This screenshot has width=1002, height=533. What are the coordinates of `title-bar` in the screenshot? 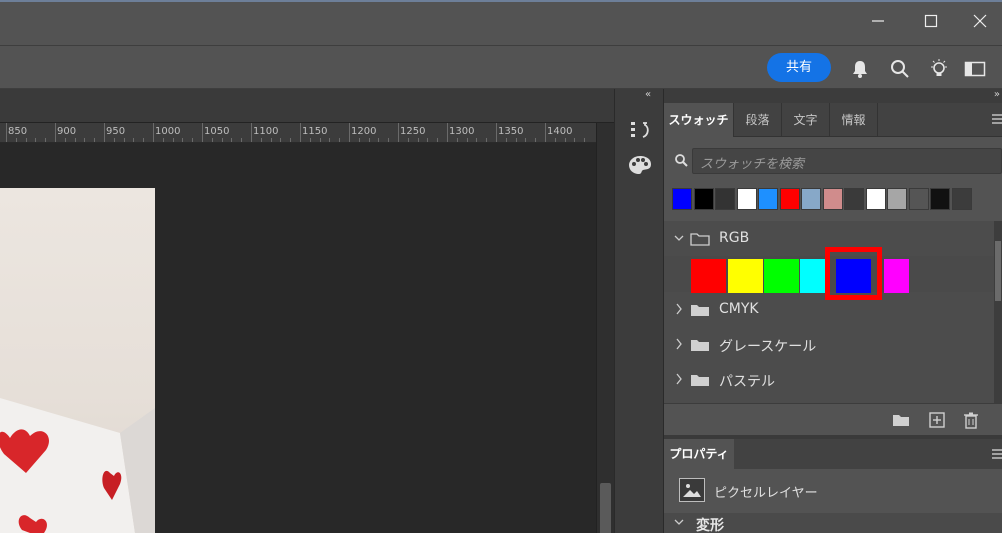 It's located at (501, 22).